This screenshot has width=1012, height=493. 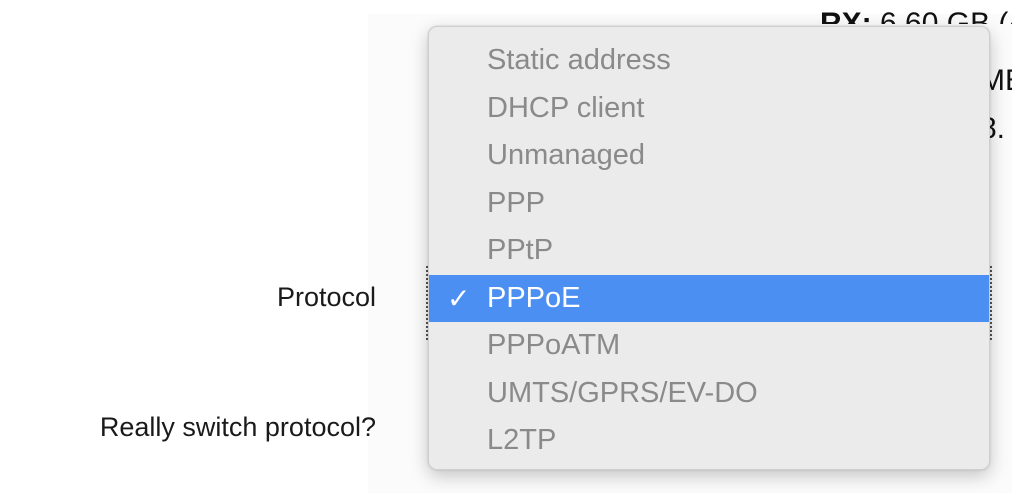 What do you see at coordinates (516, 202) in the screenshot?
I see `menu-item-label: PPP` at bounding box center [516, 202].